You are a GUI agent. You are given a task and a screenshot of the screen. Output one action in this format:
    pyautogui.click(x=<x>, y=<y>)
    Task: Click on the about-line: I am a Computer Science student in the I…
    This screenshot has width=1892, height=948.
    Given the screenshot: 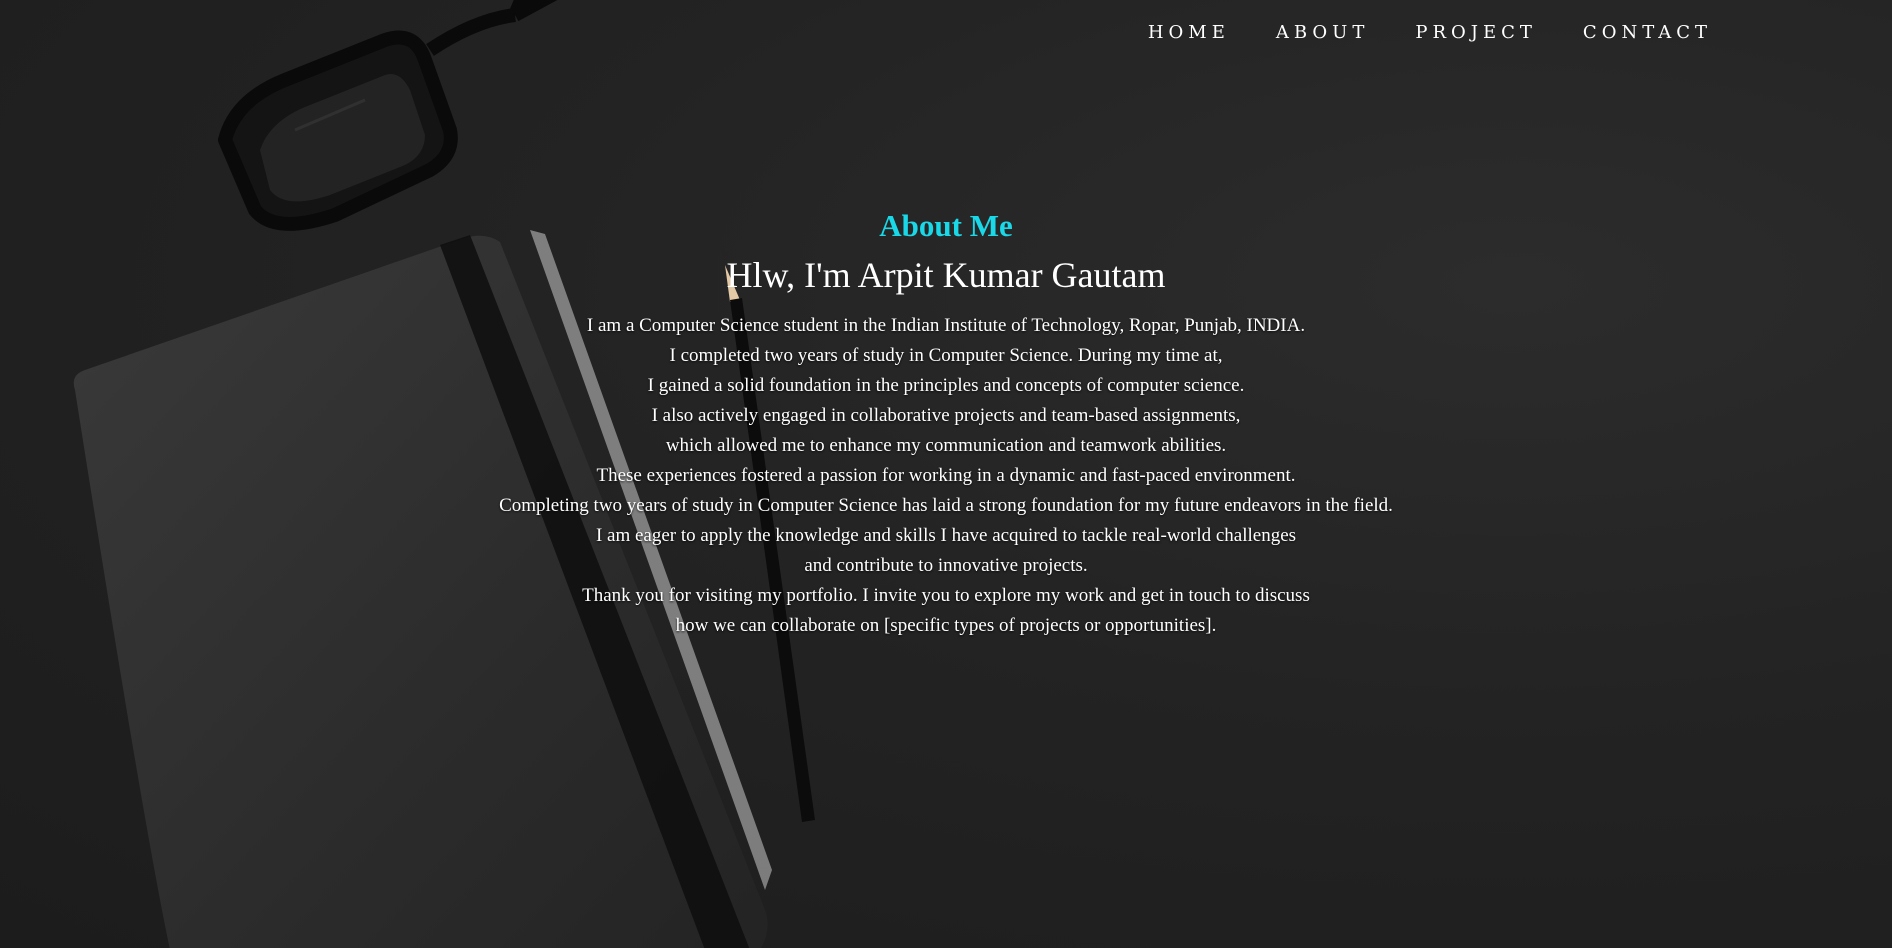 What is the action you would take?
    pyautogui.click(x=946, y=325)
    